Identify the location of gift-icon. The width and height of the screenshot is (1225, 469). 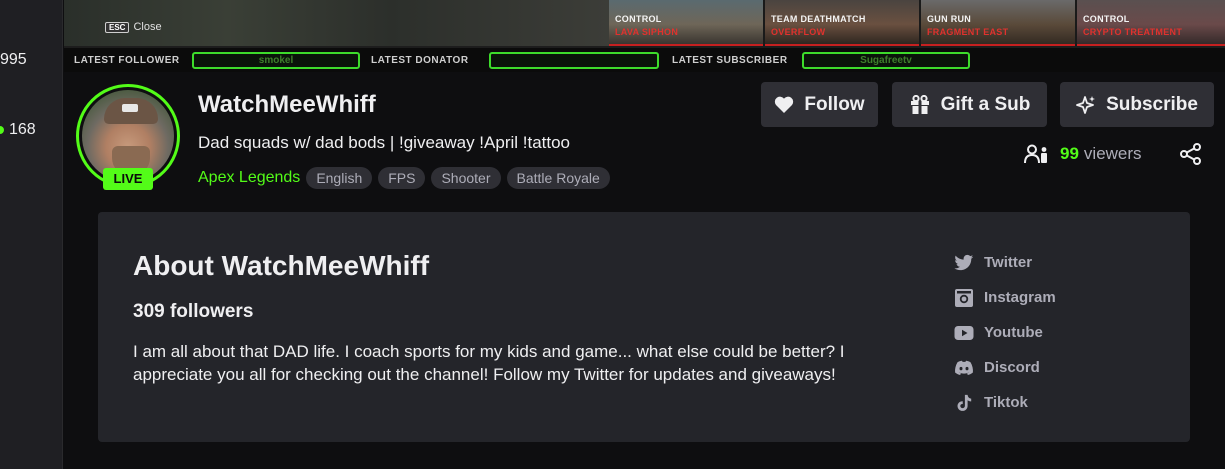
(919, 104).